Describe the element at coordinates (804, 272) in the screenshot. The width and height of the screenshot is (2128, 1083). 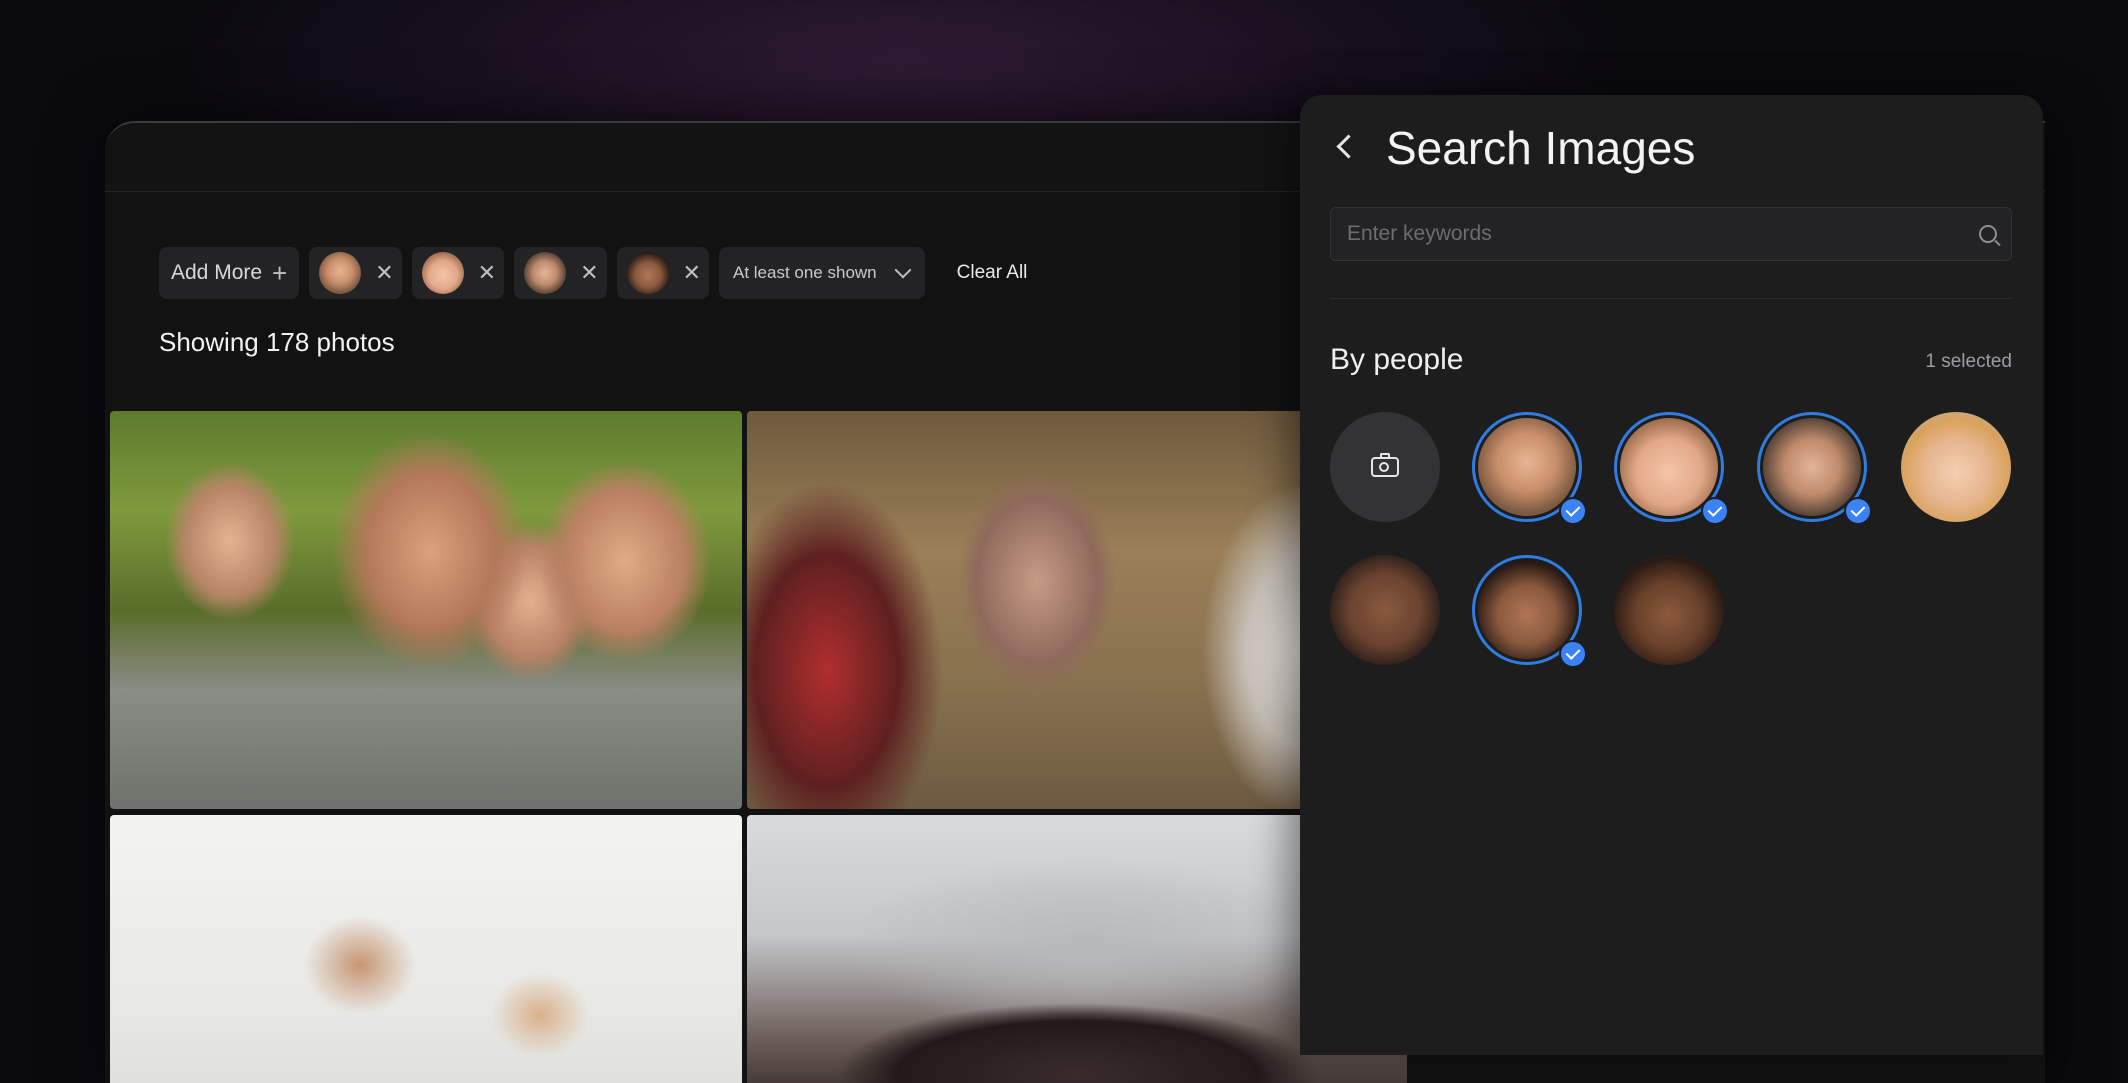
I see `match-mode-value: At least one shown` at that location.